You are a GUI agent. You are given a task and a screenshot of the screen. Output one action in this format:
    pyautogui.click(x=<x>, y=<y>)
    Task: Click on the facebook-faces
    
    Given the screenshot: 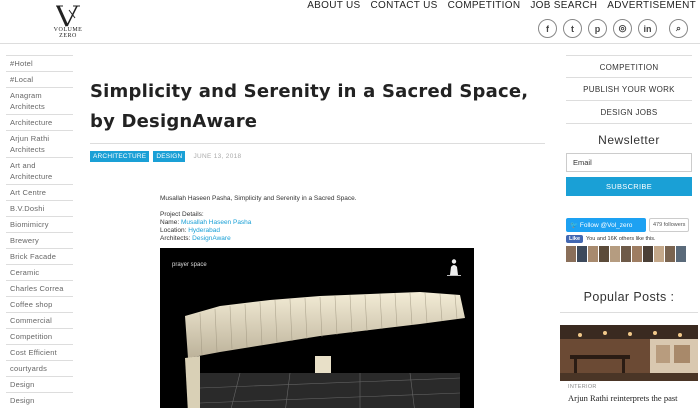 What is the action you would take?
    pyautogui.click(x=629, y=254)
    